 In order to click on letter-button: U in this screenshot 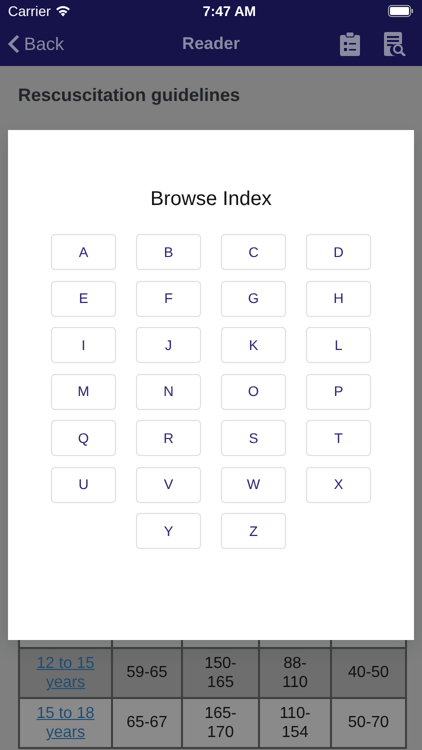, I will do `click(83, 484)`.